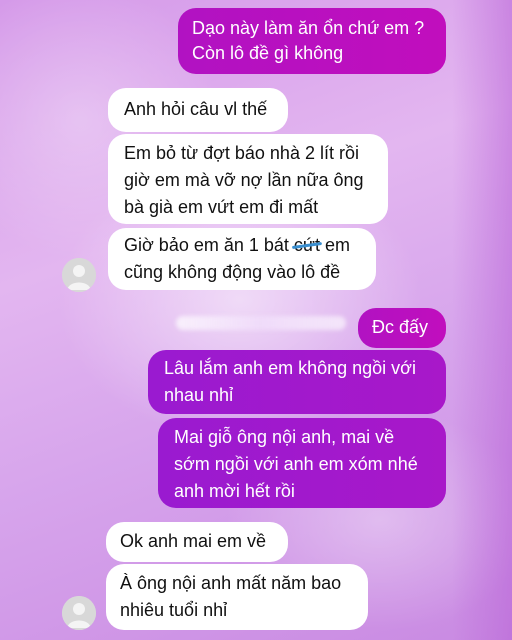 This screenshot has width=512, height=640. Describe the element at coordinates (482, 320) in the screenshot. I see `background-fade` at that location.